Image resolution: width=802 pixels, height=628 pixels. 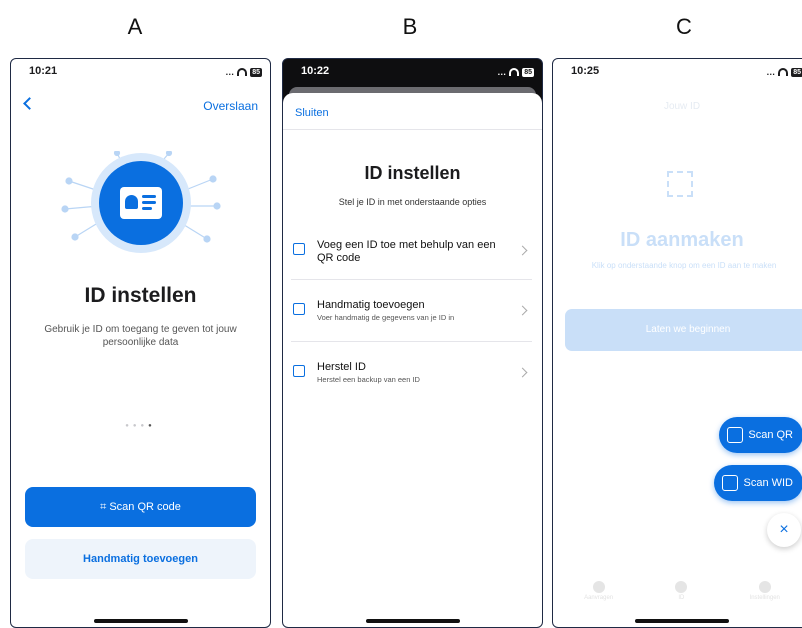 I want to click on sheet-subtitle: Stel je ID in met onderstaande opties, so click(x=412, y=202).